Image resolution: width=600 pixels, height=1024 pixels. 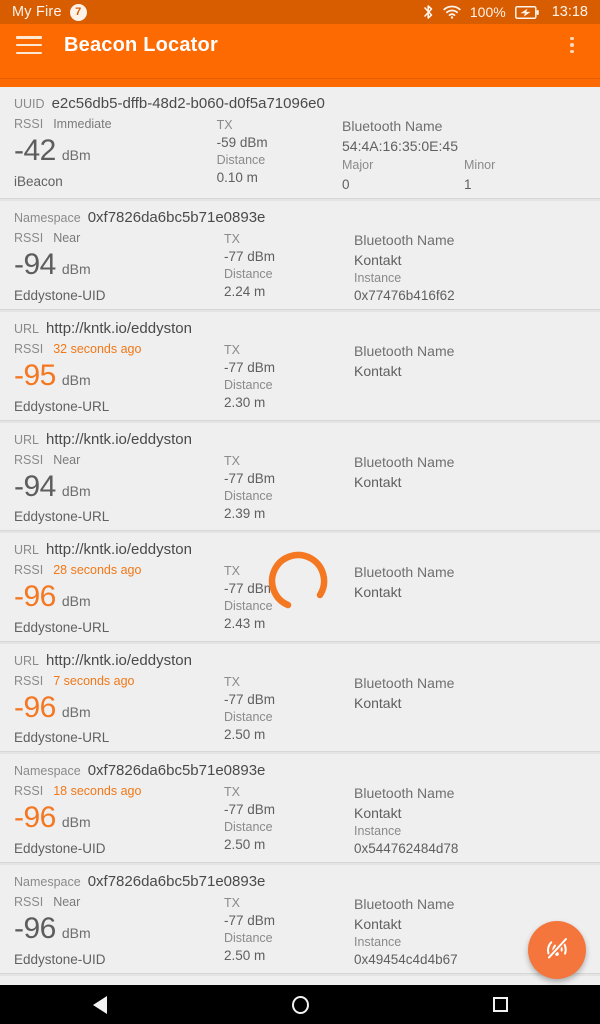 I want to click on rssi-header: RSSI 32 seconds ago, so click(x=119, y=349).